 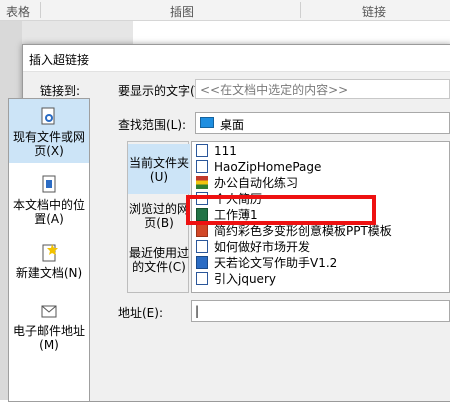 I want to click on browse-nav: 当前文件夹(U) 浏览过的网页(B) 最近使用过的文件(C), so click(x=158, y=217).